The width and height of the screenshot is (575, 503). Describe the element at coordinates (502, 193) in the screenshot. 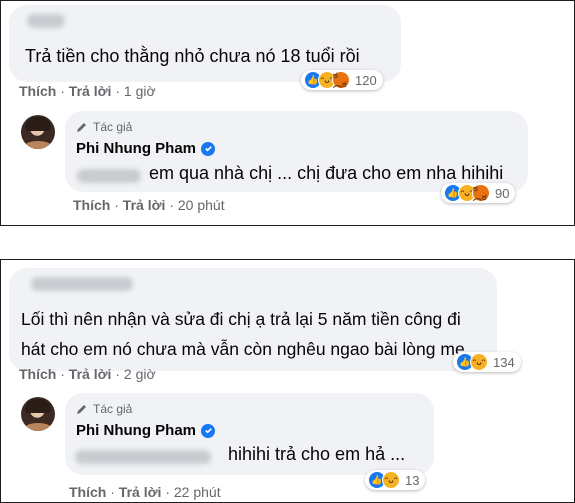

I see `reaction-count: 90` at that location.